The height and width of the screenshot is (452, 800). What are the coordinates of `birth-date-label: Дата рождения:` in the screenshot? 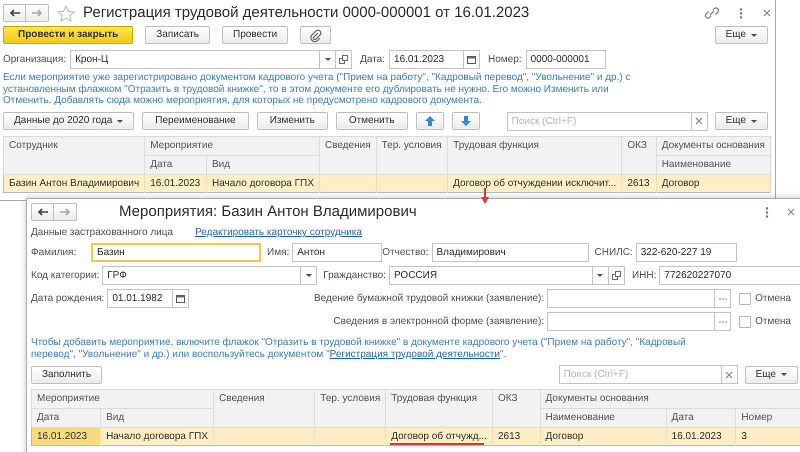 It's located at (67, 299).